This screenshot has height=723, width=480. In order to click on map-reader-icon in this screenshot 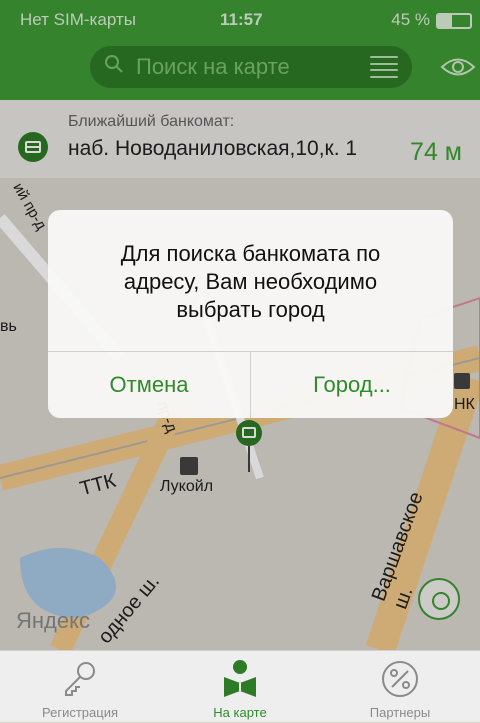, I will do `click(240, 679)`.